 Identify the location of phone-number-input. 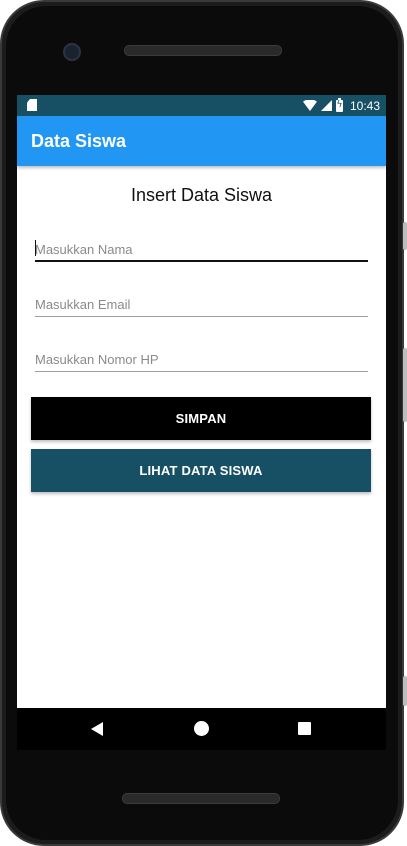
(201, 359).